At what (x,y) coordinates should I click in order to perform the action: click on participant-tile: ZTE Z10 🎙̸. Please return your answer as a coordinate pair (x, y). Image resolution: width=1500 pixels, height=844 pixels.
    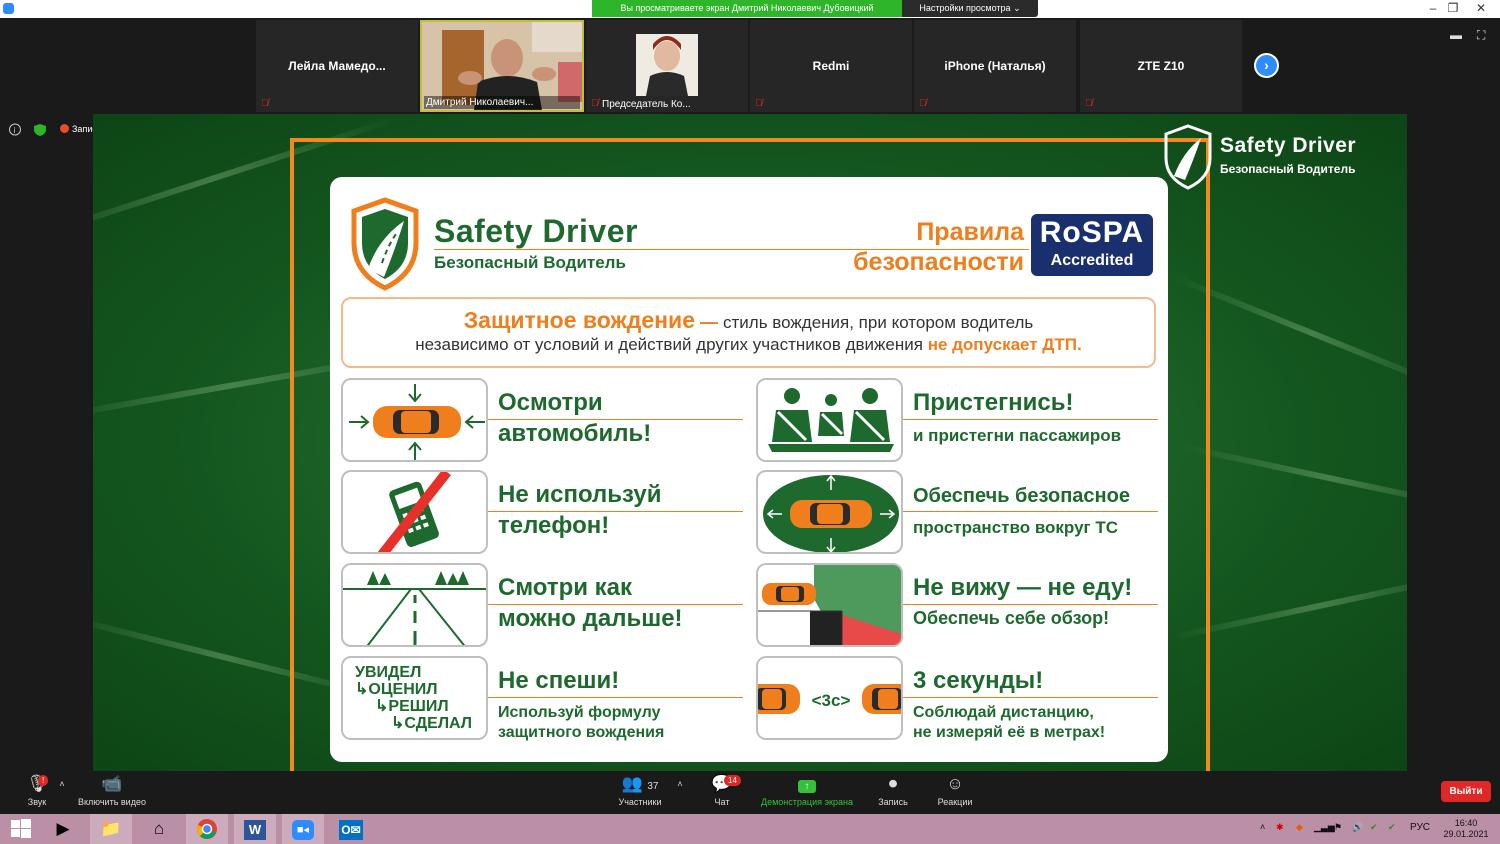
    Looking at the image, I should click on (1161, 66).